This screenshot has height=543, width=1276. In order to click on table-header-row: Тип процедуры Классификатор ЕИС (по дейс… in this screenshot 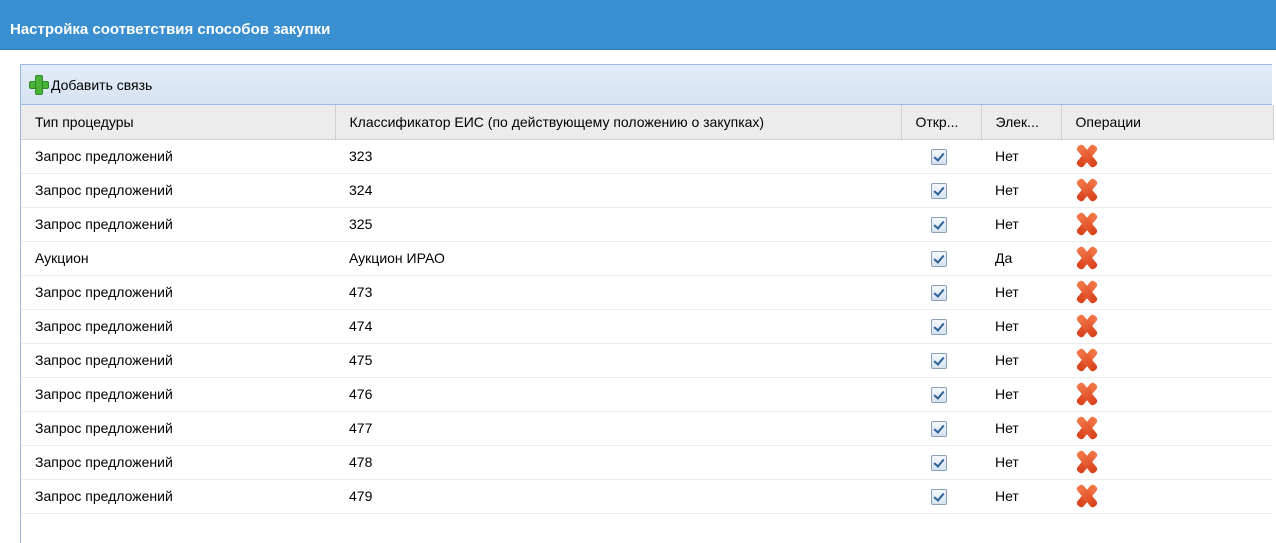, I will do `click(647, 122)`.